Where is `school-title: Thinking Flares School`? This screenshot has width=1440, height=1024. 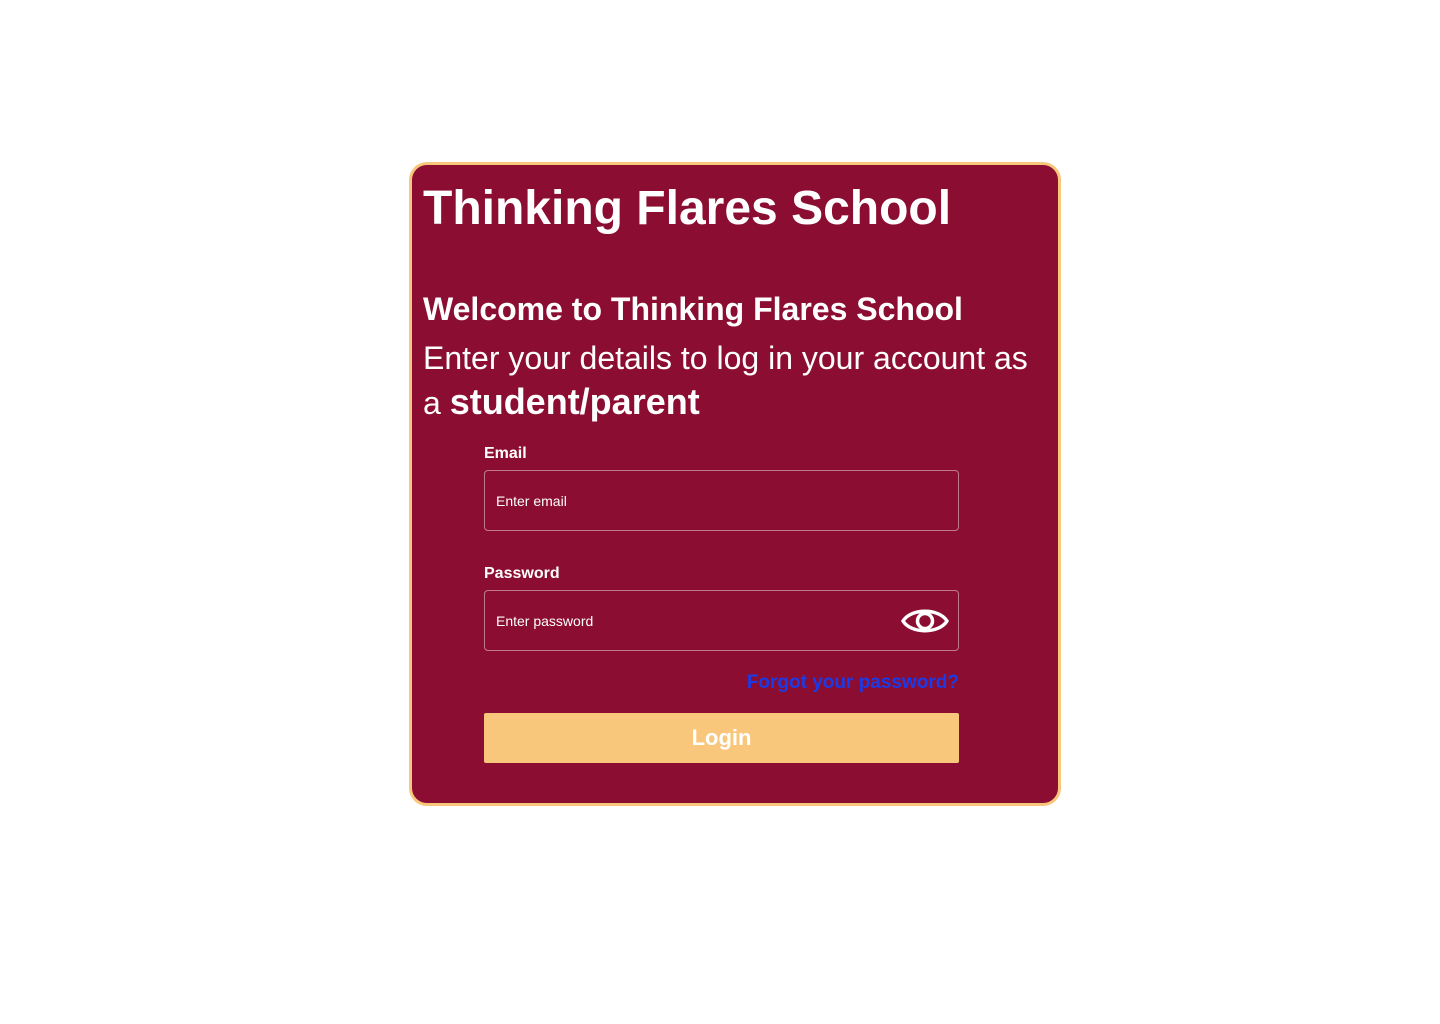 school-title: Thinking Flares School is located at coordinates (687, 208).